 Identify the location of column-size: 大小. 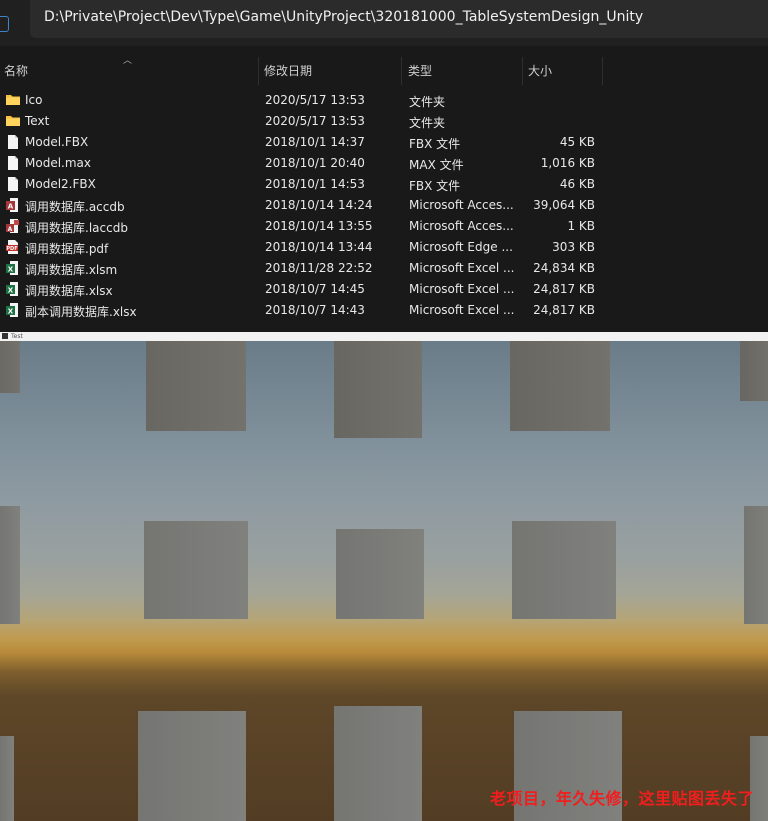
(563, 71).